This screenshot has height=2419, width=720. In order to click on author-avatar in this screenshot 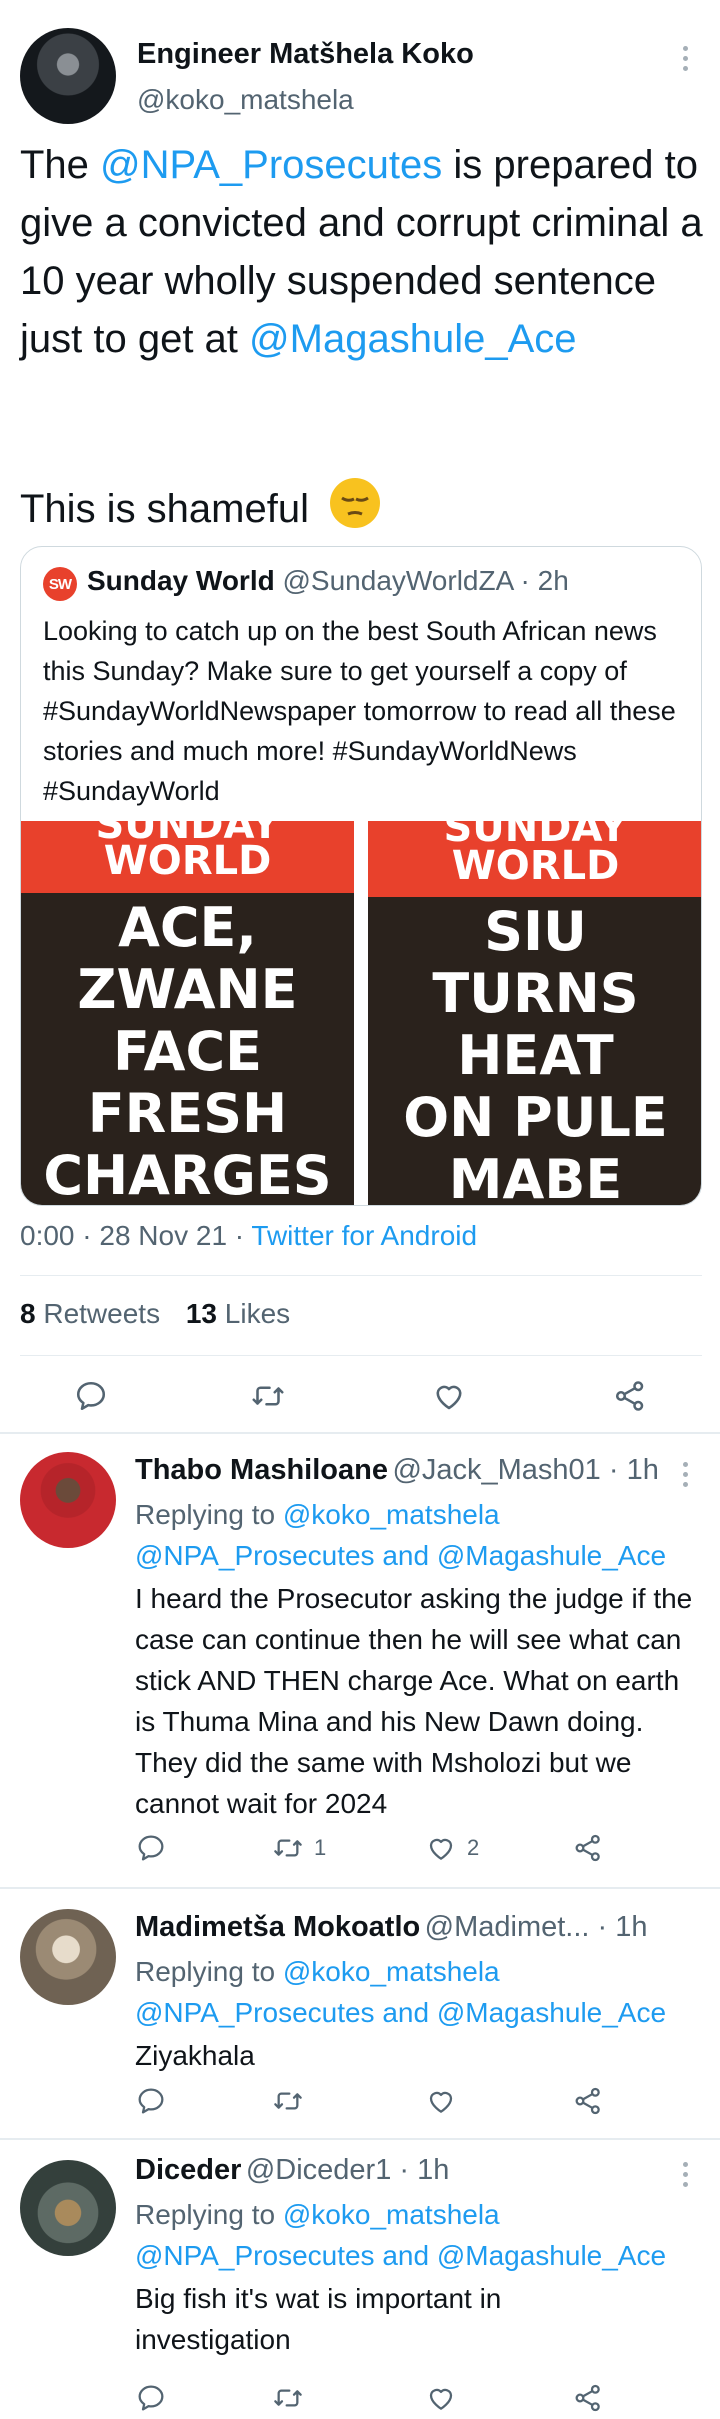, I will do `click(68, 76)`.